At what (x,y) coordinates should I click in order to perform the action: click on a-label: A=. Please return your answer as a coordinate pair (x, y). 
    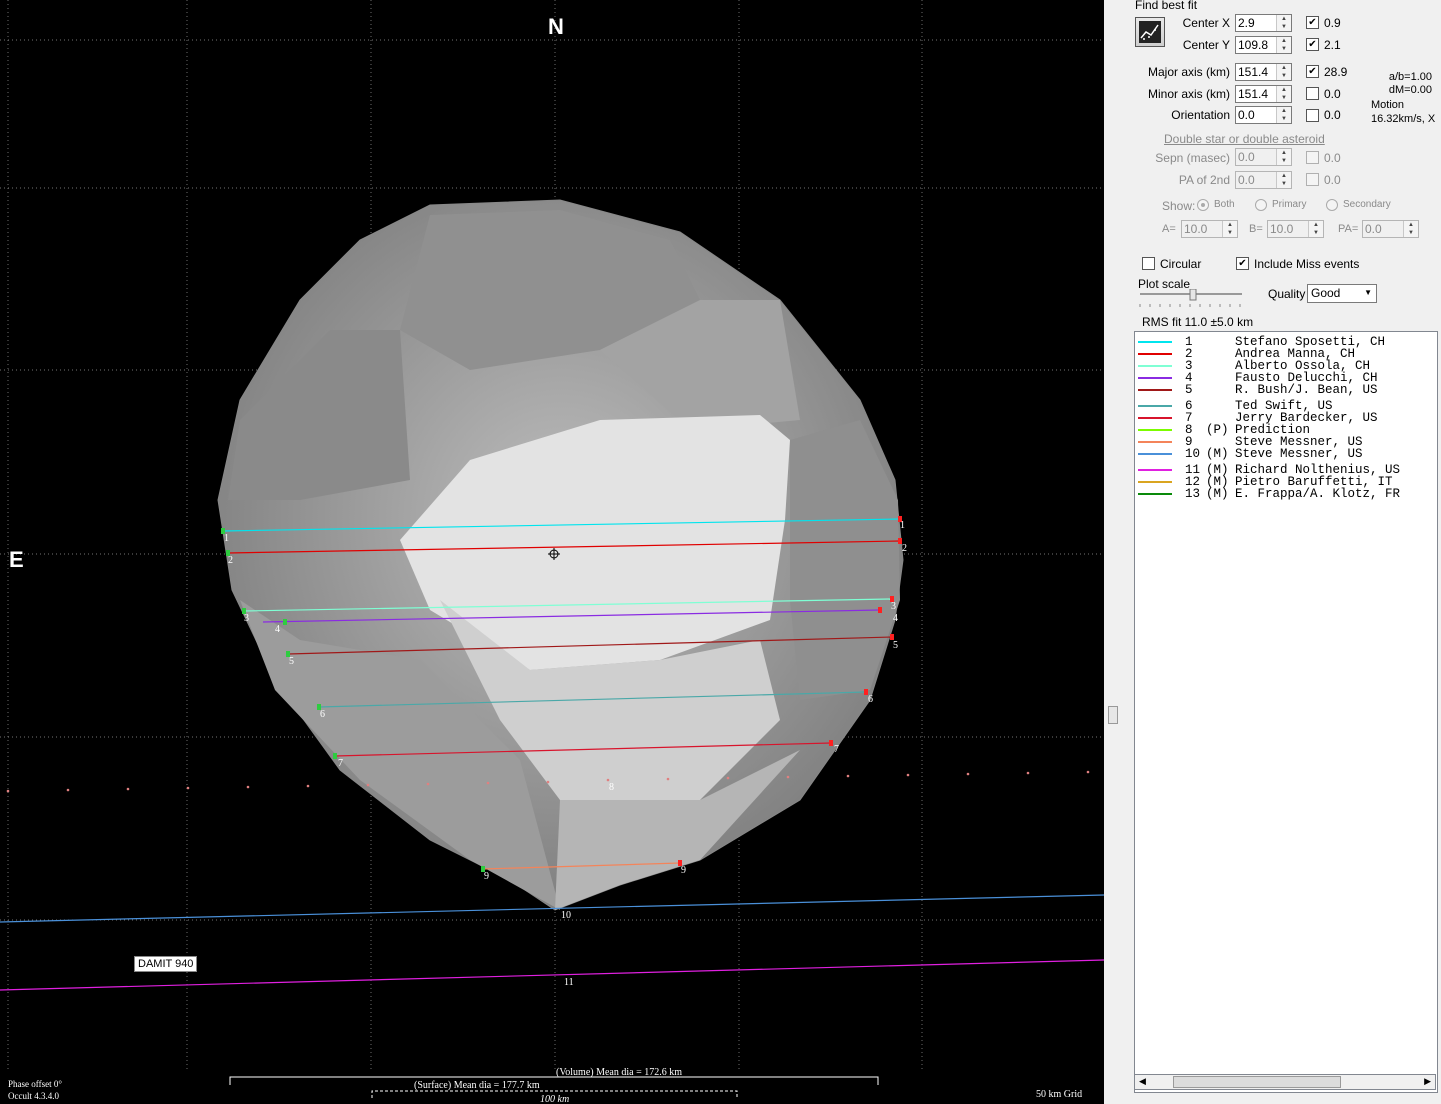
    Looking at the image, I should click on (1169, 229).